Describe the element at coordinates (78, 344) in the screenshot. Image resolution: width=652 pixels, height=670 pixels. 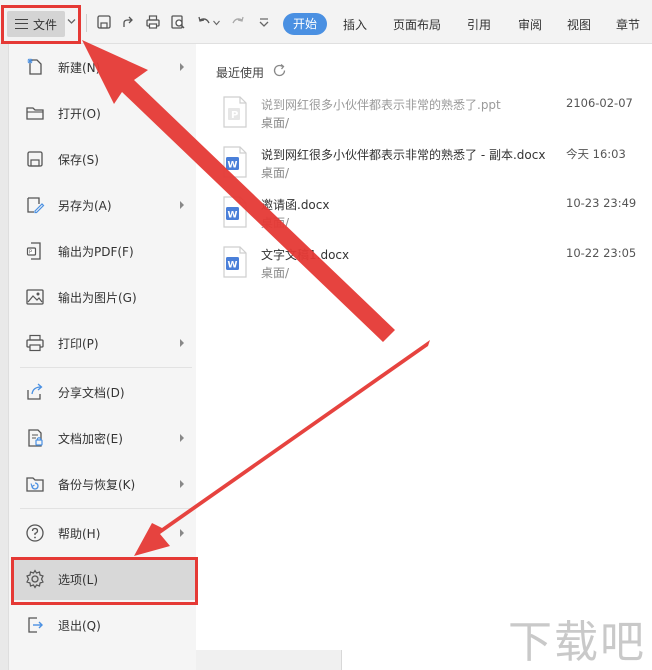
I see `menu-item-label: 打印(P)` at that location.